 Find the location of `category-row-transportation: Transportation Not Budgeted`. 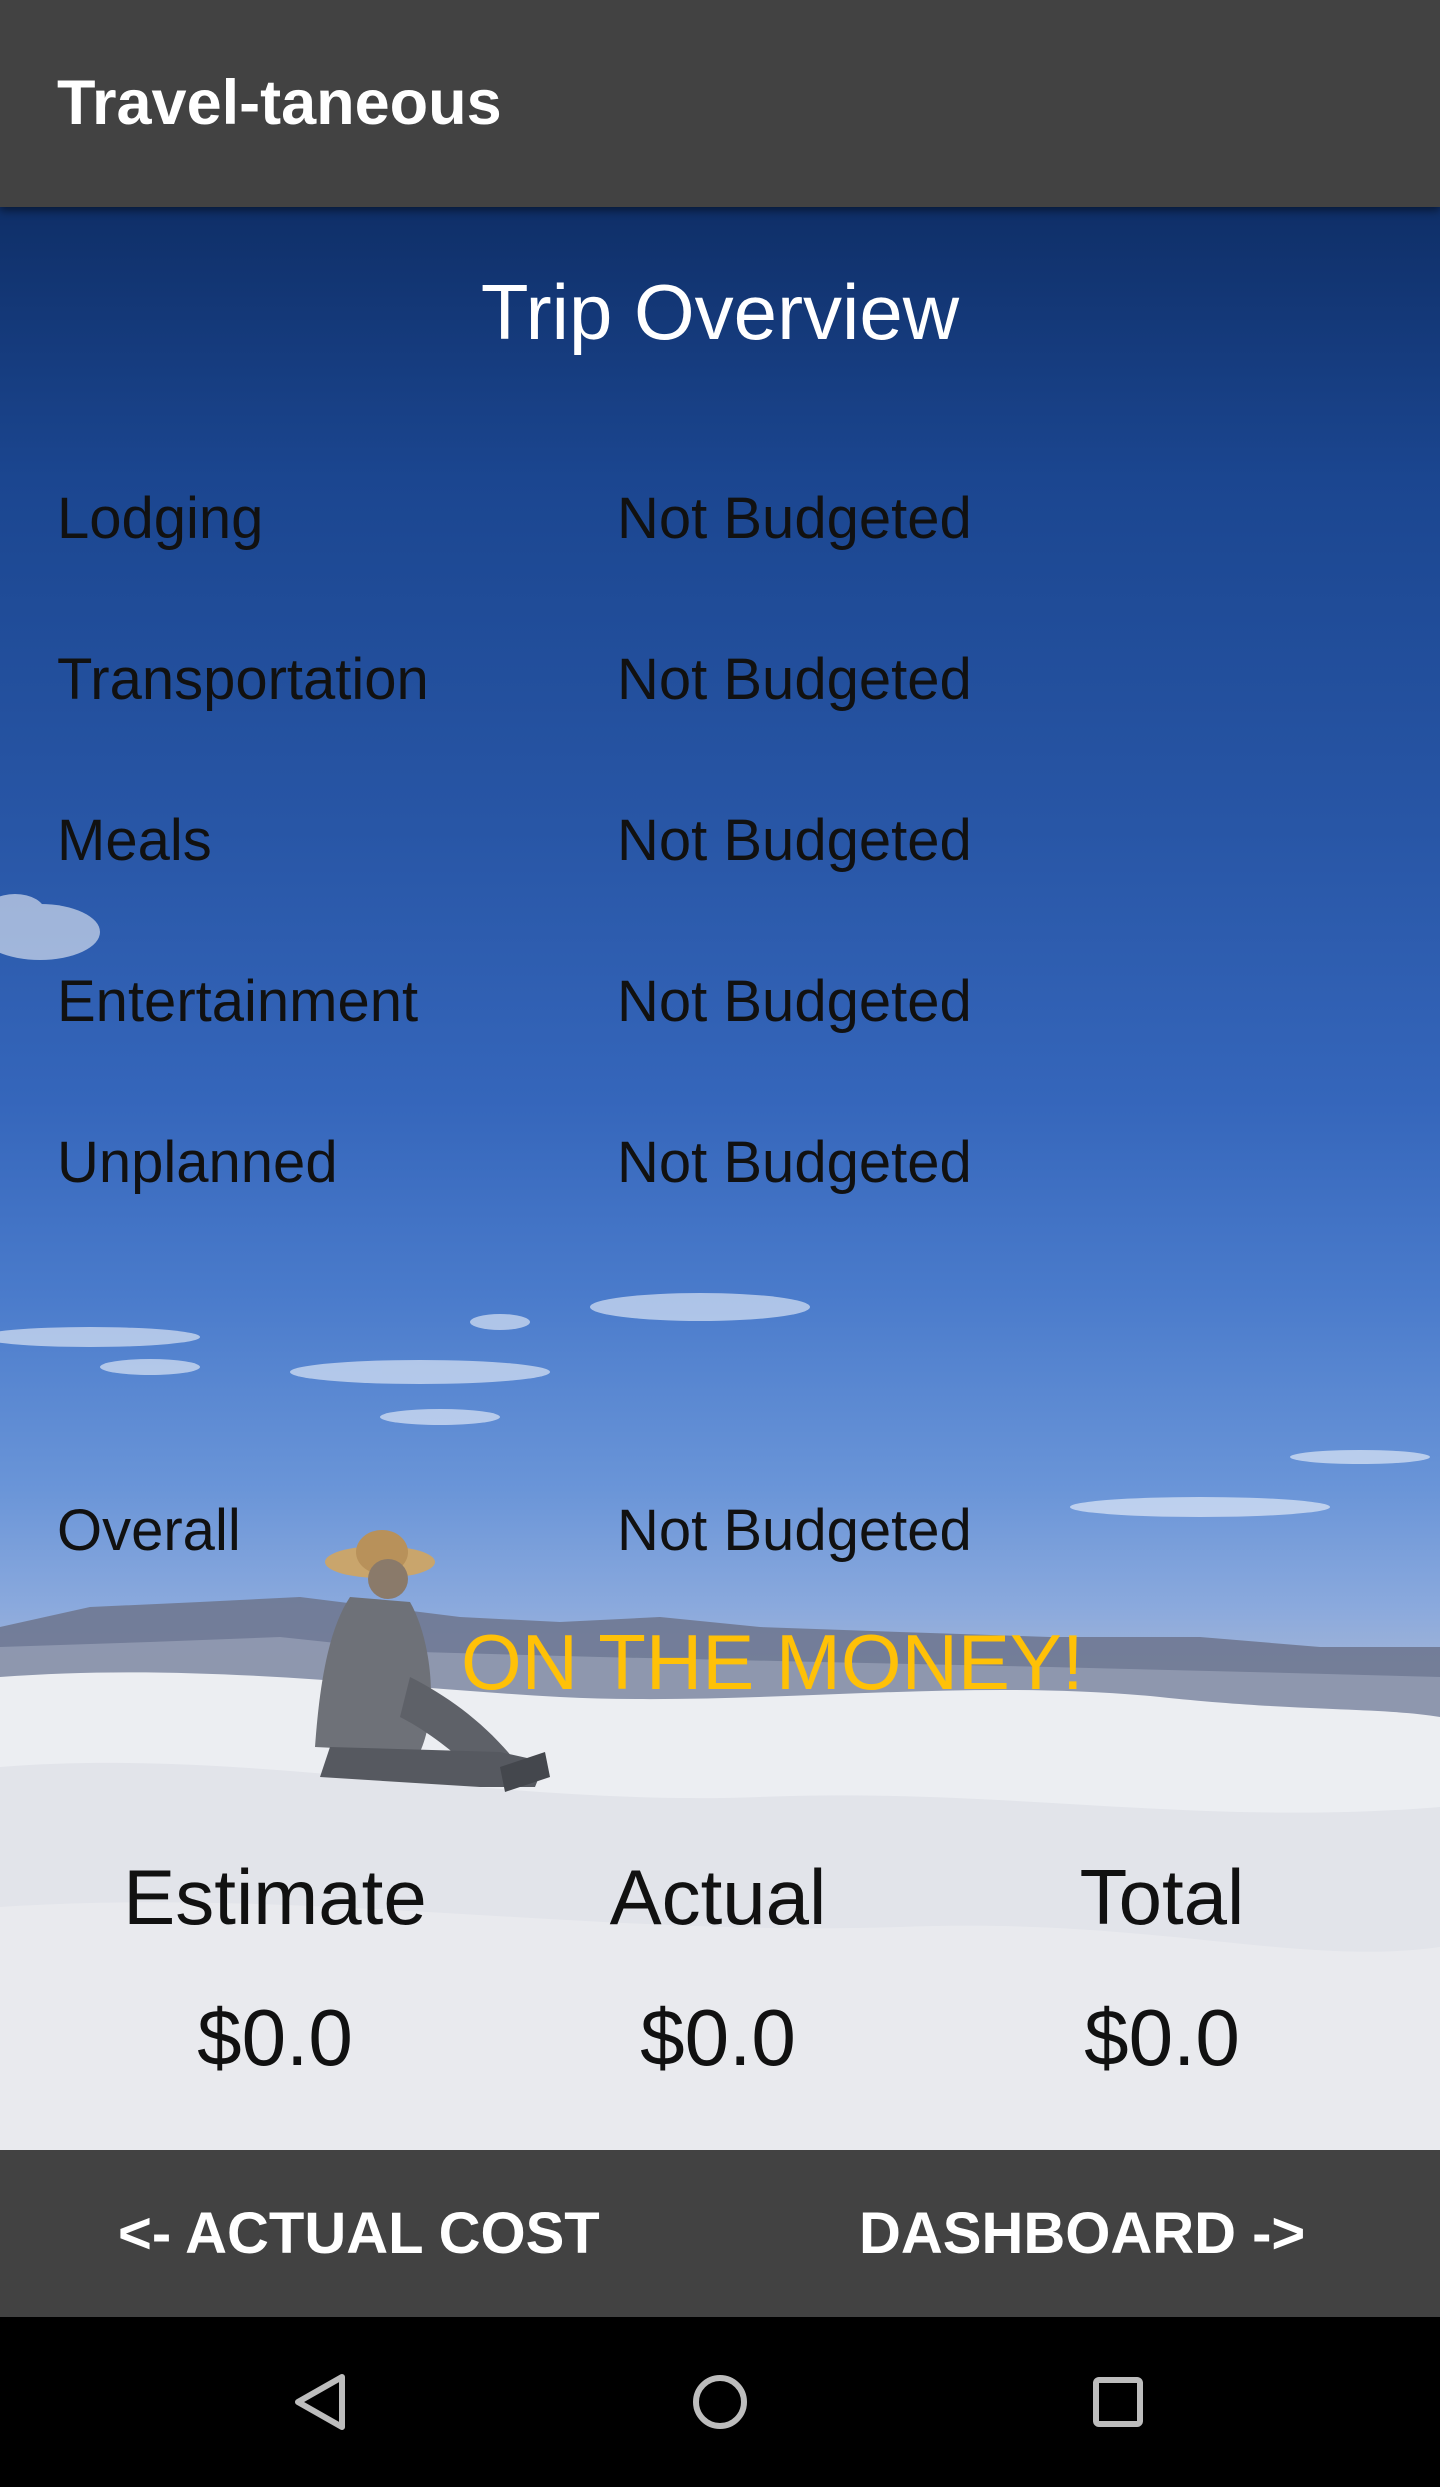

category-row-transportation: Transportation Not Budgeted is located at coordinates (720, 691).